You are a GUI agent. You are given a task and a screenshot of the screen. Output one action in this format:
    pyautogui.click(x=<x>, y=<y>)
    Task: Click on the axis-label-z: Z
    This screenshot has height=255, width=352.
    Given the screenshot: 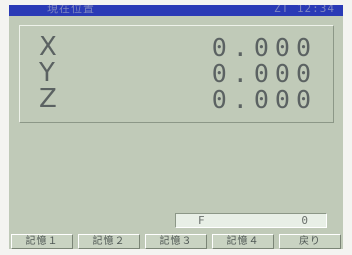 What is the action you would take?
    pyautogui.click(x=48, y=99)
    